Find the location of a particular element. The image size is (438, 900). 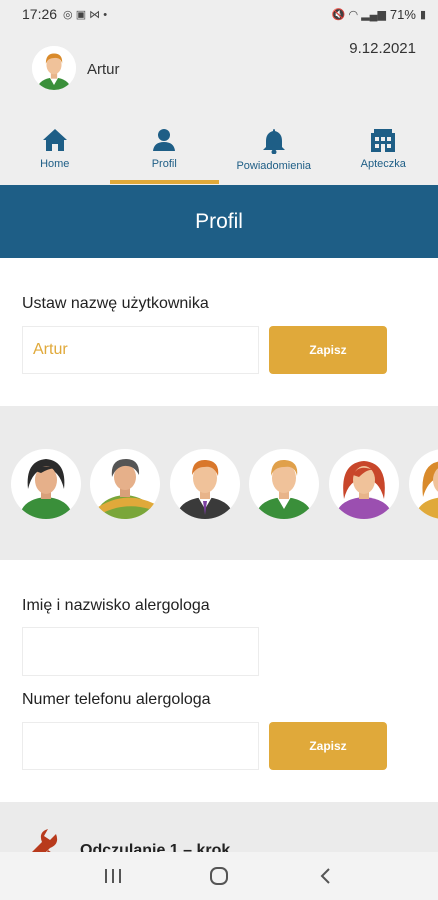

allergist-name-input is located at coordinates (140, 651).